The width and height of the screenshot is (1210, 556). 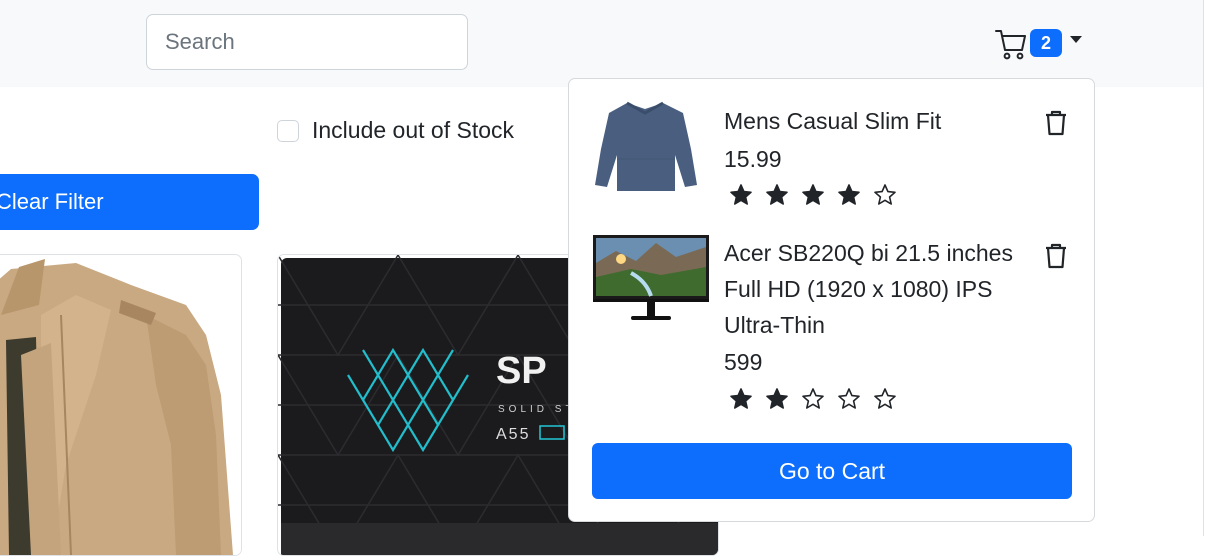 I want to click on cart-count-badge: 2, so click(x=1046, y=43).